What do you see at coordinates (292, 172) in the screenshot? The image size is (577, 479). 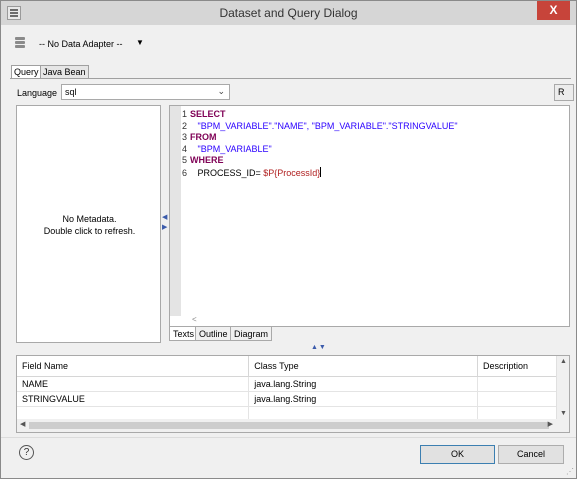 I see `code-token: $P{ProcessId}` at bounding box center [292, 172].